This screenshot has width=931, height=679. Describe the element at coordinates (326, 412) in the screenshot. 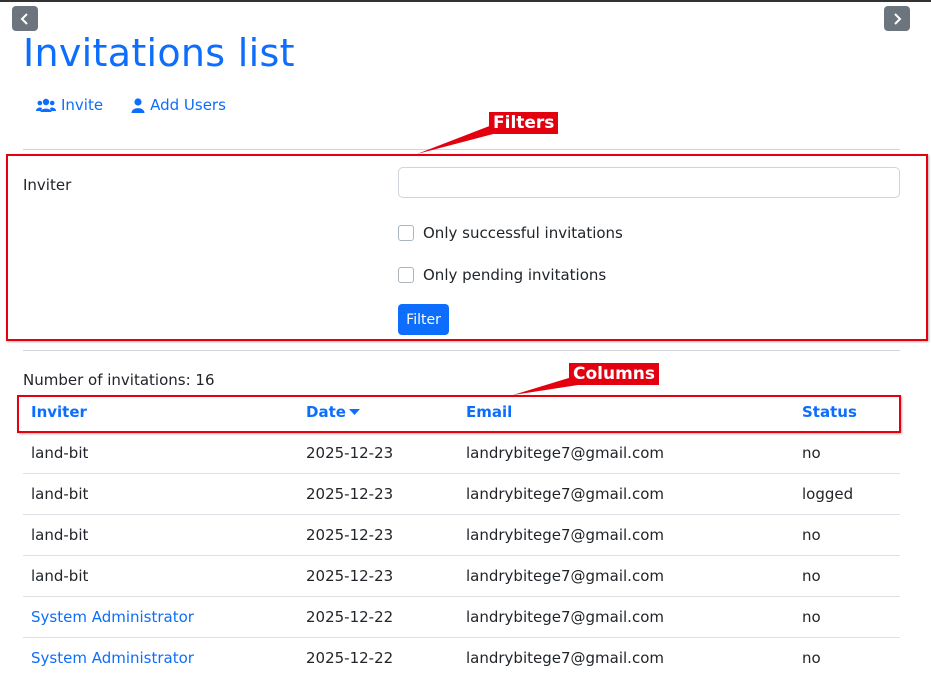

I see `column-header-date-label: Date` at that location.